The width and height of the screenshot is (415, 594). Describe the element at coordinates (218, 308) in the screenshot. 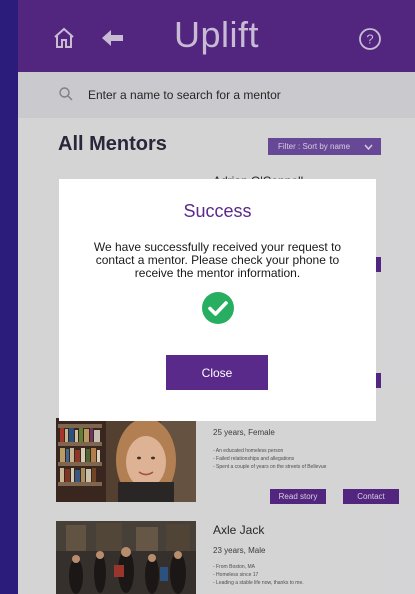

I see `check-circle-icon` at that location.